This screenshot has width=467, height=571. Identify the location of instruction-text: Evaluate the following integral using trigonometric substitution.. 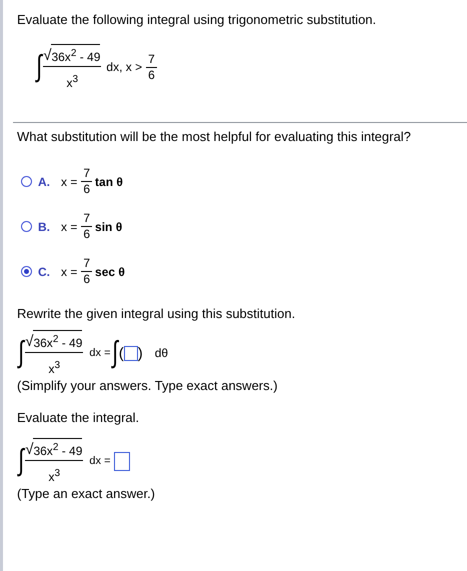
(197, 20).